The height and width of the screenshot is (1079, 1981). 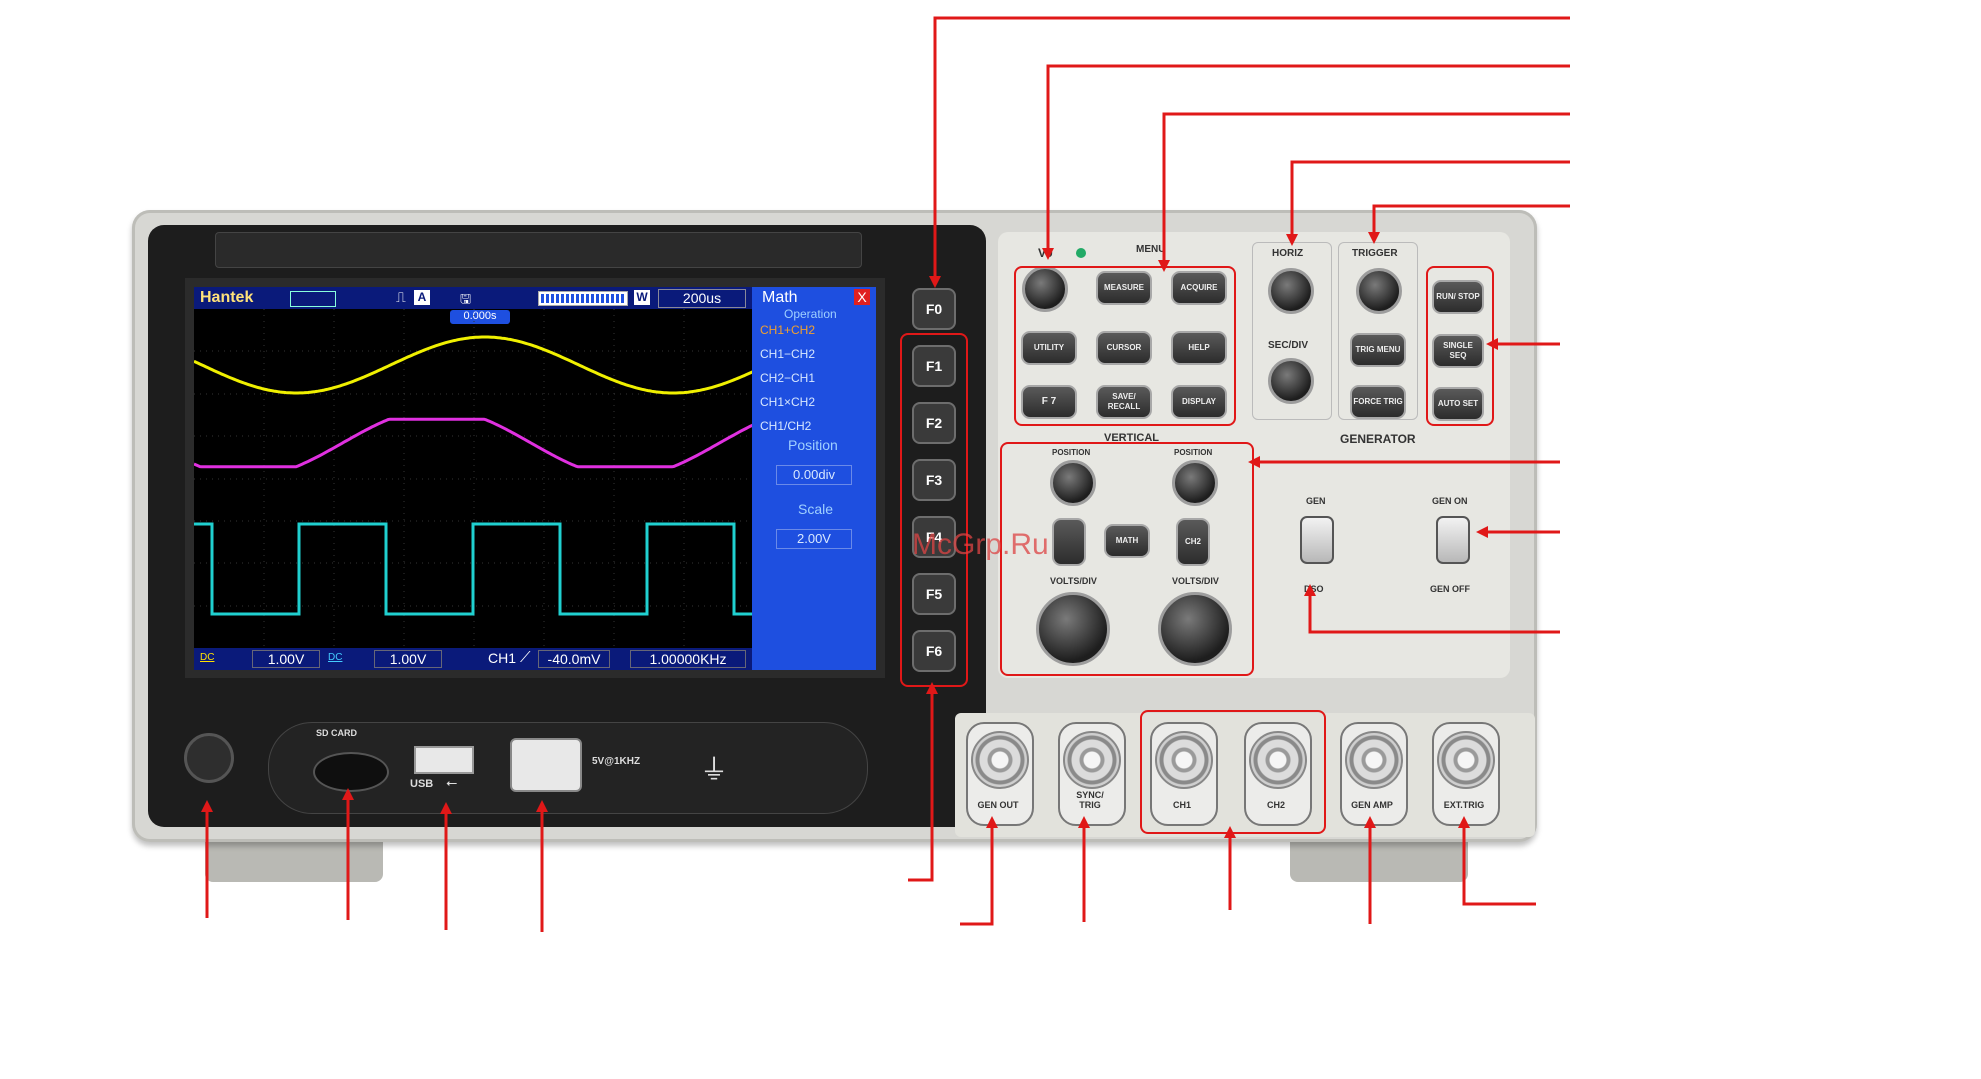 What do you see at coordinates (921, 786) in the screenshot?
I see `callout-f-keys` at bounding box center [921, 786].